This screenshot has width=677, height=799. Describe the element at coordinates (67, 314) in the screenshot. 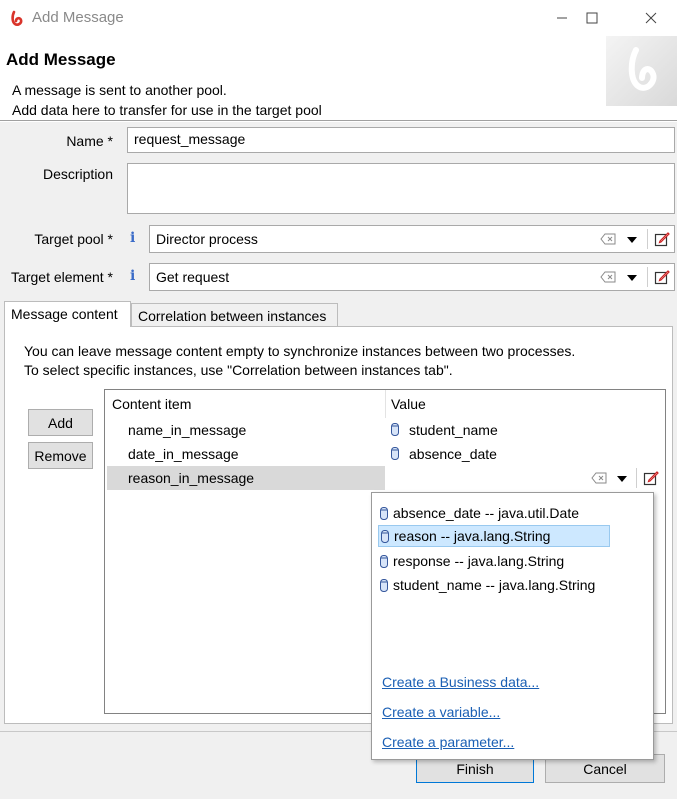

I see `tab-message-content: Message content` at that location.